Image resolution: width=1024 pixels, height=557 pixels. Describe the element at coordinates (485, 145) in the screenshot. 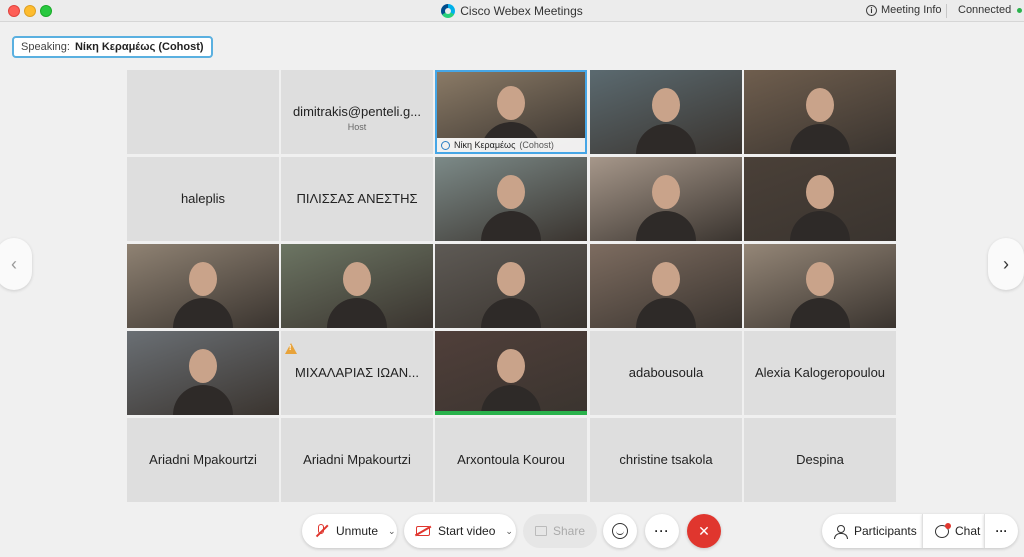

I see `participant-name: Νίκη Κεραμέως` at that location.